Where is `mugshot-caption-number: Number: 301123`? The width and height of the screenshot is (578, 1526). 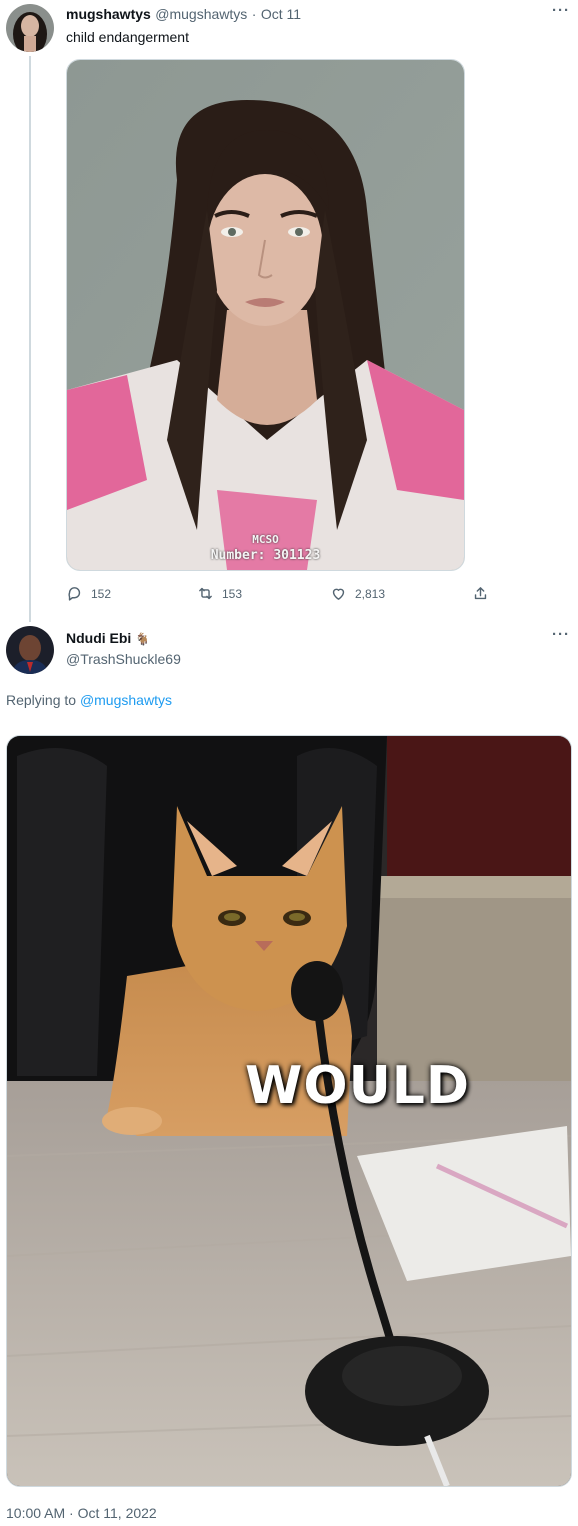 mugshot-caption-number: Number: 301123 is located at coordinates (265, 555).